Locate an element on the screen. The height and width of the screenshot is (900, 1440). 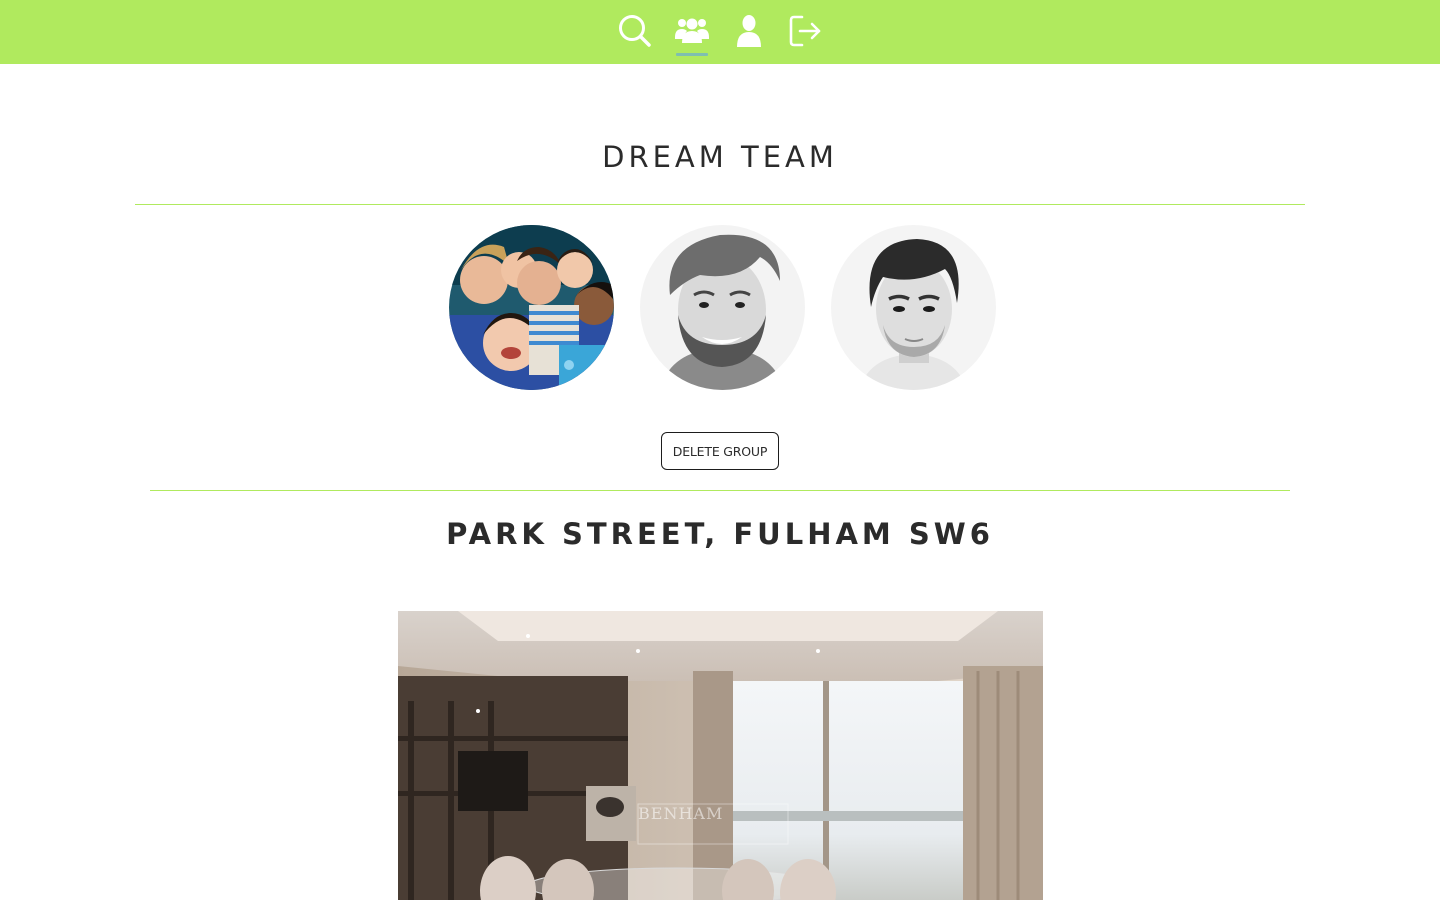
dark-haired-man-photo is located at coordinates (913, 307).